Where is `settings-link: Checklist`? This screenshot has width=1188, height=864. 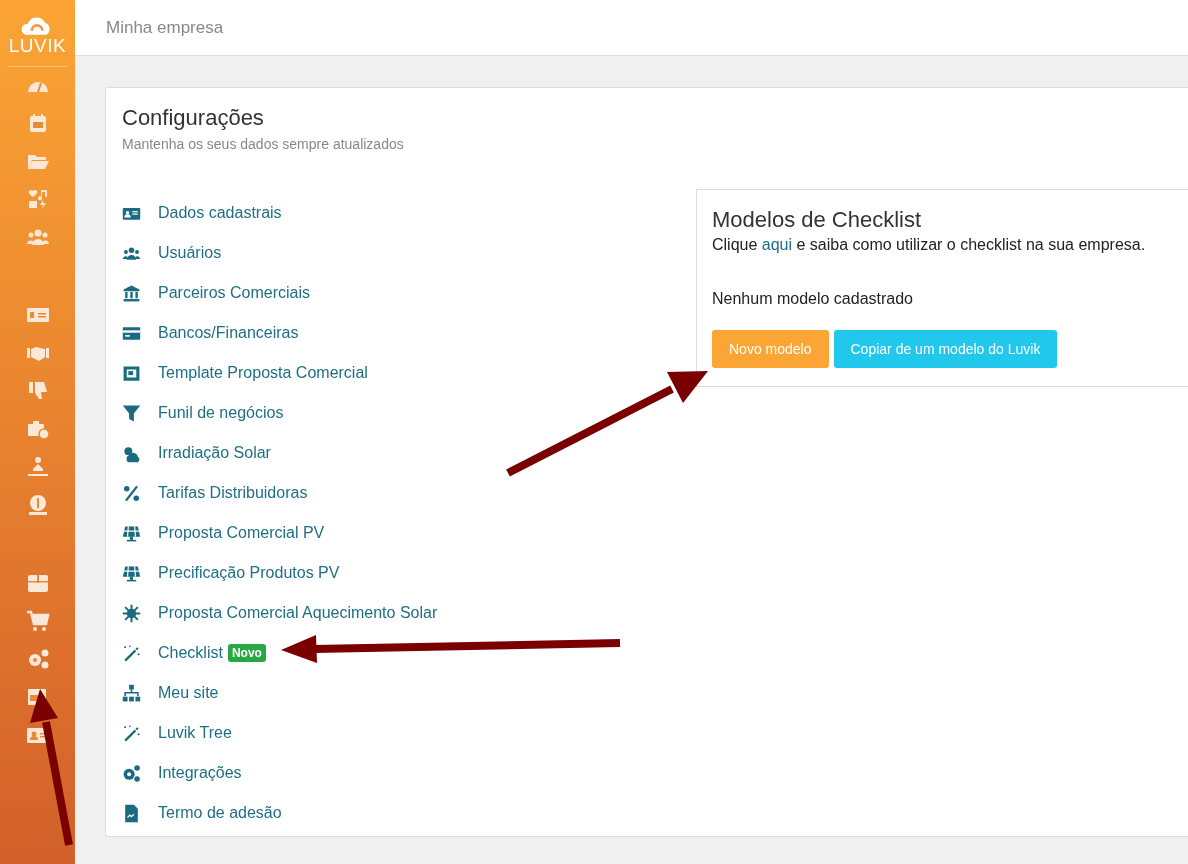 settings-link: Checklist is located at coordinates (190, 653).